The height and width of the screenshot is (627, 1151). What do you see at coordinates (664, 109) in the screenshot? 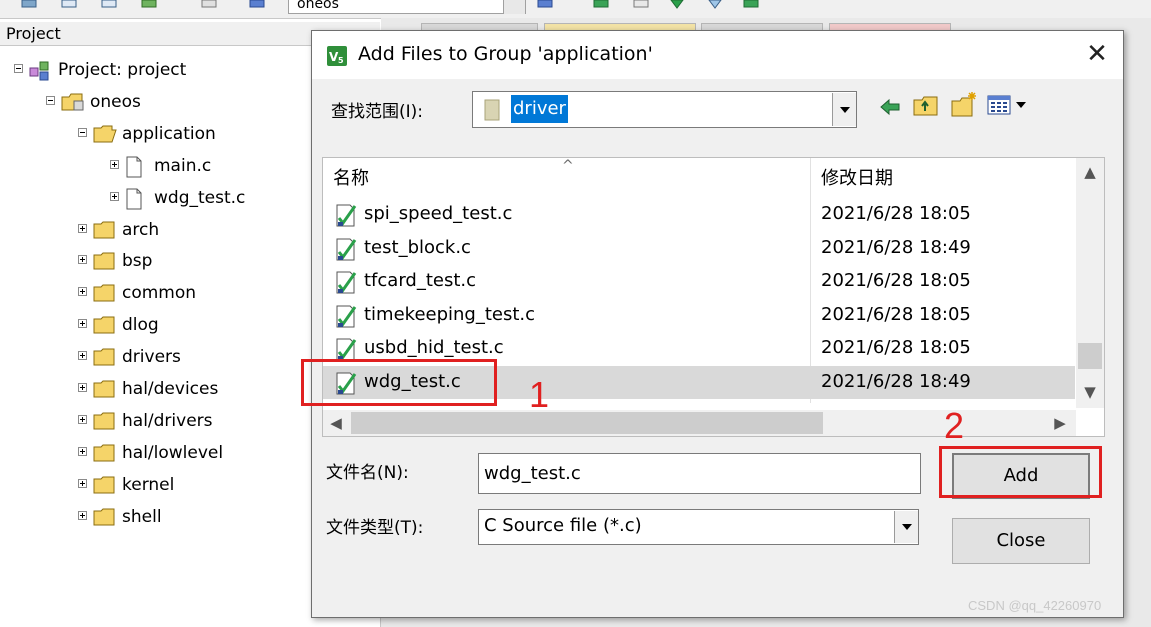
I see `look-in-combo: driver` at bounding box center [664, 109].